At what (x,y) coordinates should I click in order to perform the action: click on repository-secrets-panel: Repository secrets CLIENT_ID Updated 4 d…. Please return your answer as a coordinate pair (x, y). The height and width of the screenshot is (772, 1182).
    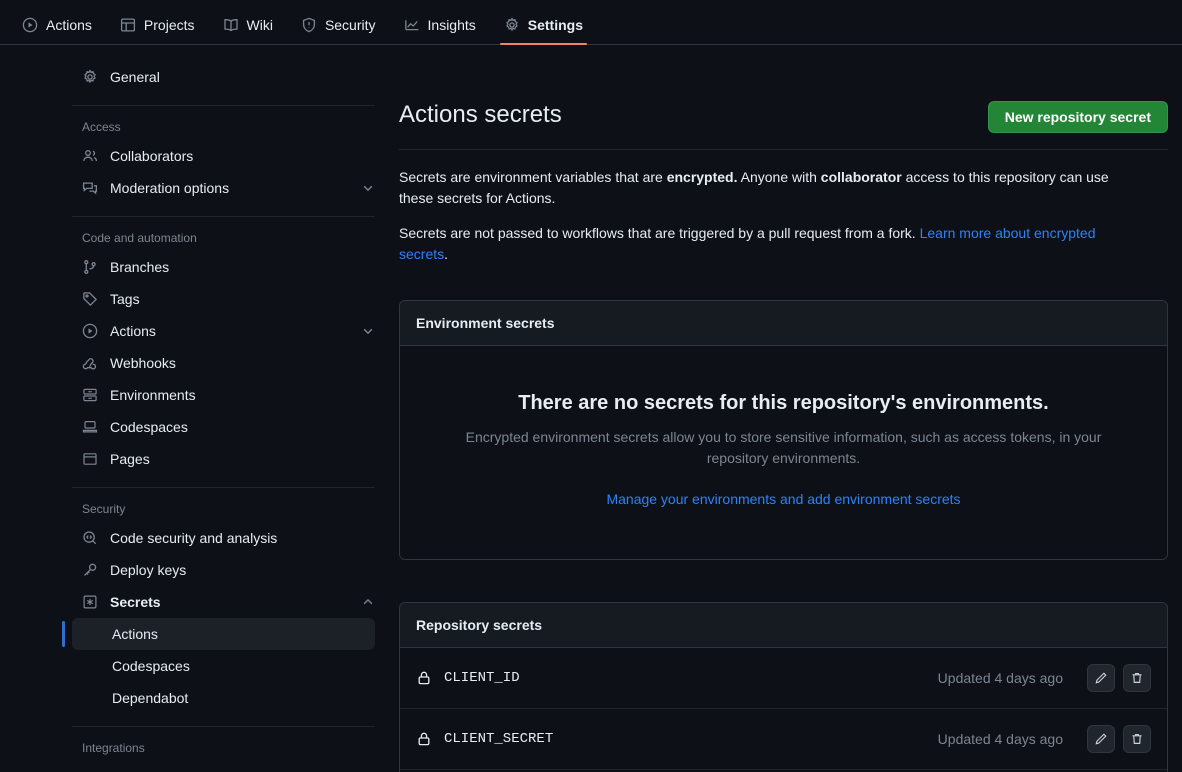
    Looking at the image, I should click on (783, 687).